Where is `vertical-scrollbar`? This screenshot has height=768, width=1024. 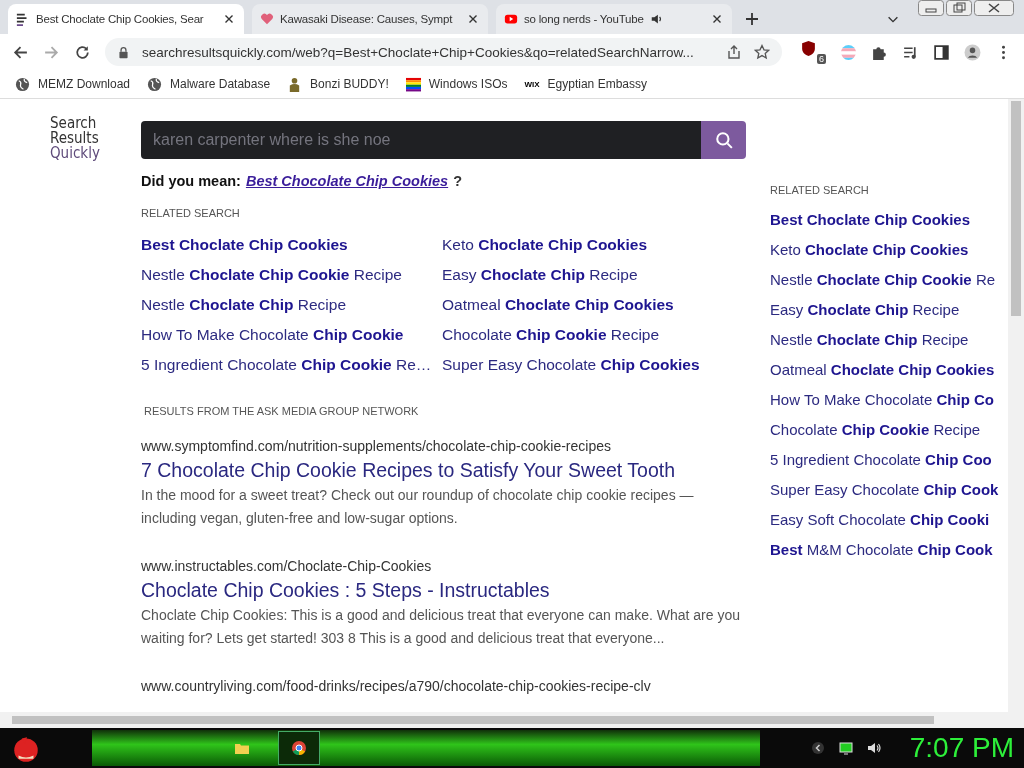
vertical-scrollbar is located at coordinates (1016, 405).